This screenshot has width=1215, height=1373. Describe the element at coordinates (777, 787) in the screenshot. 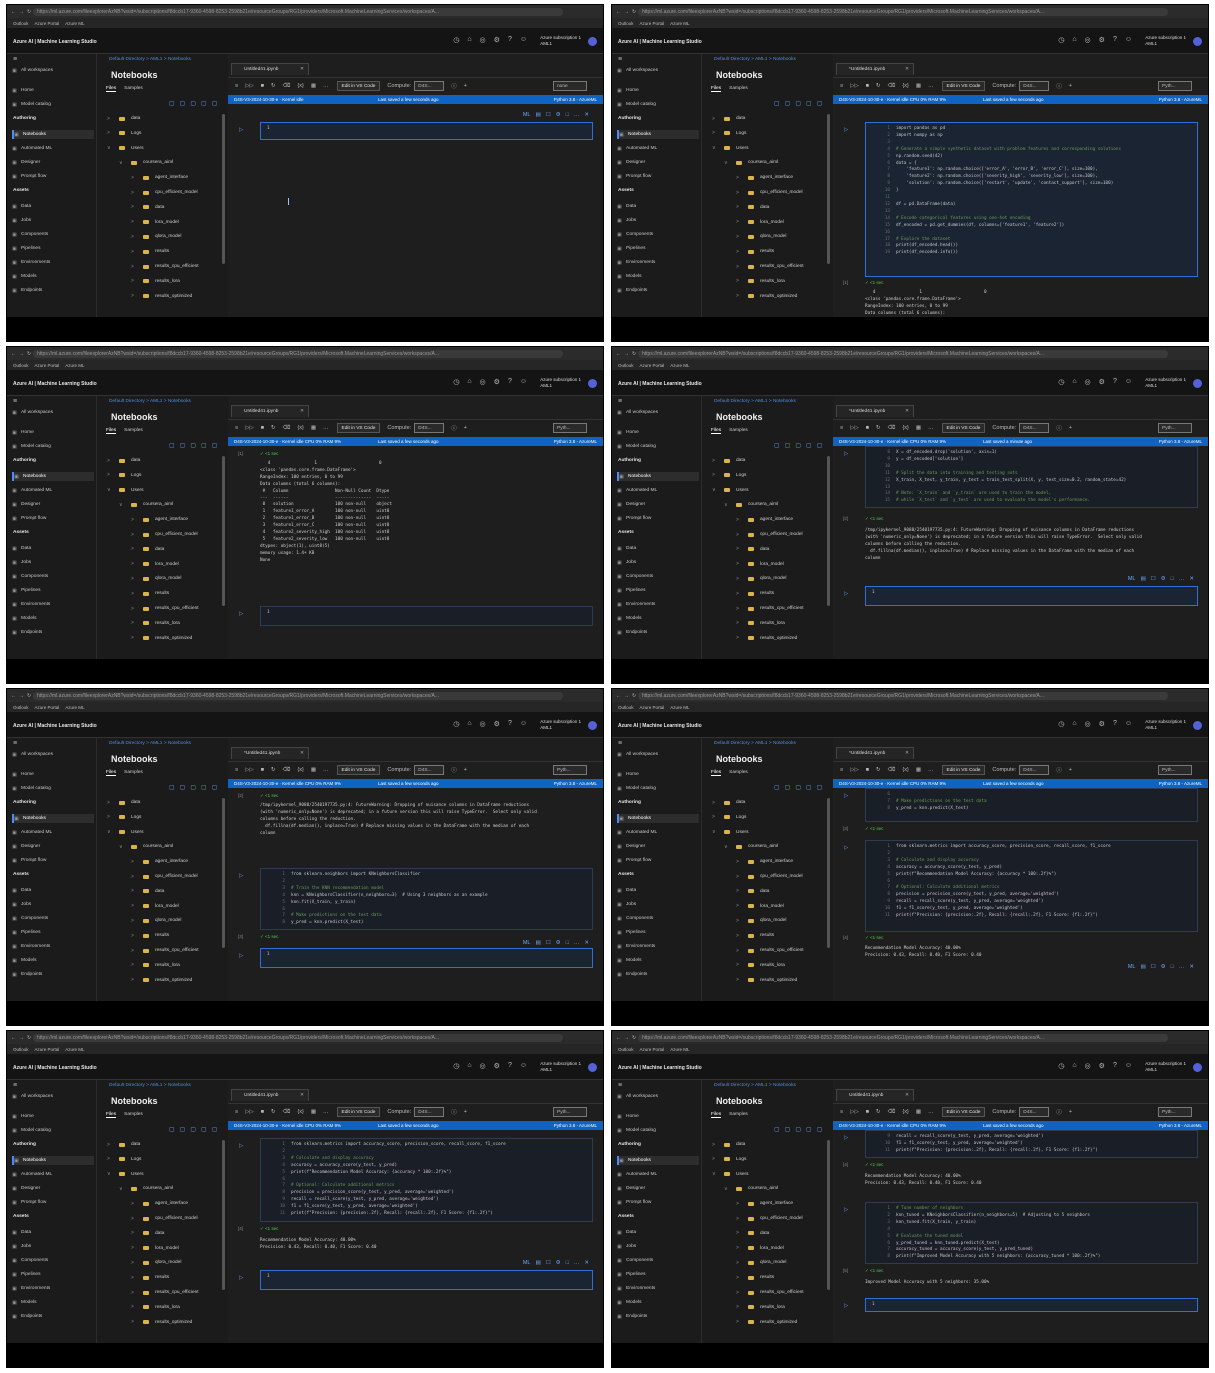

I see `new-file-icon: ▢` at that location.